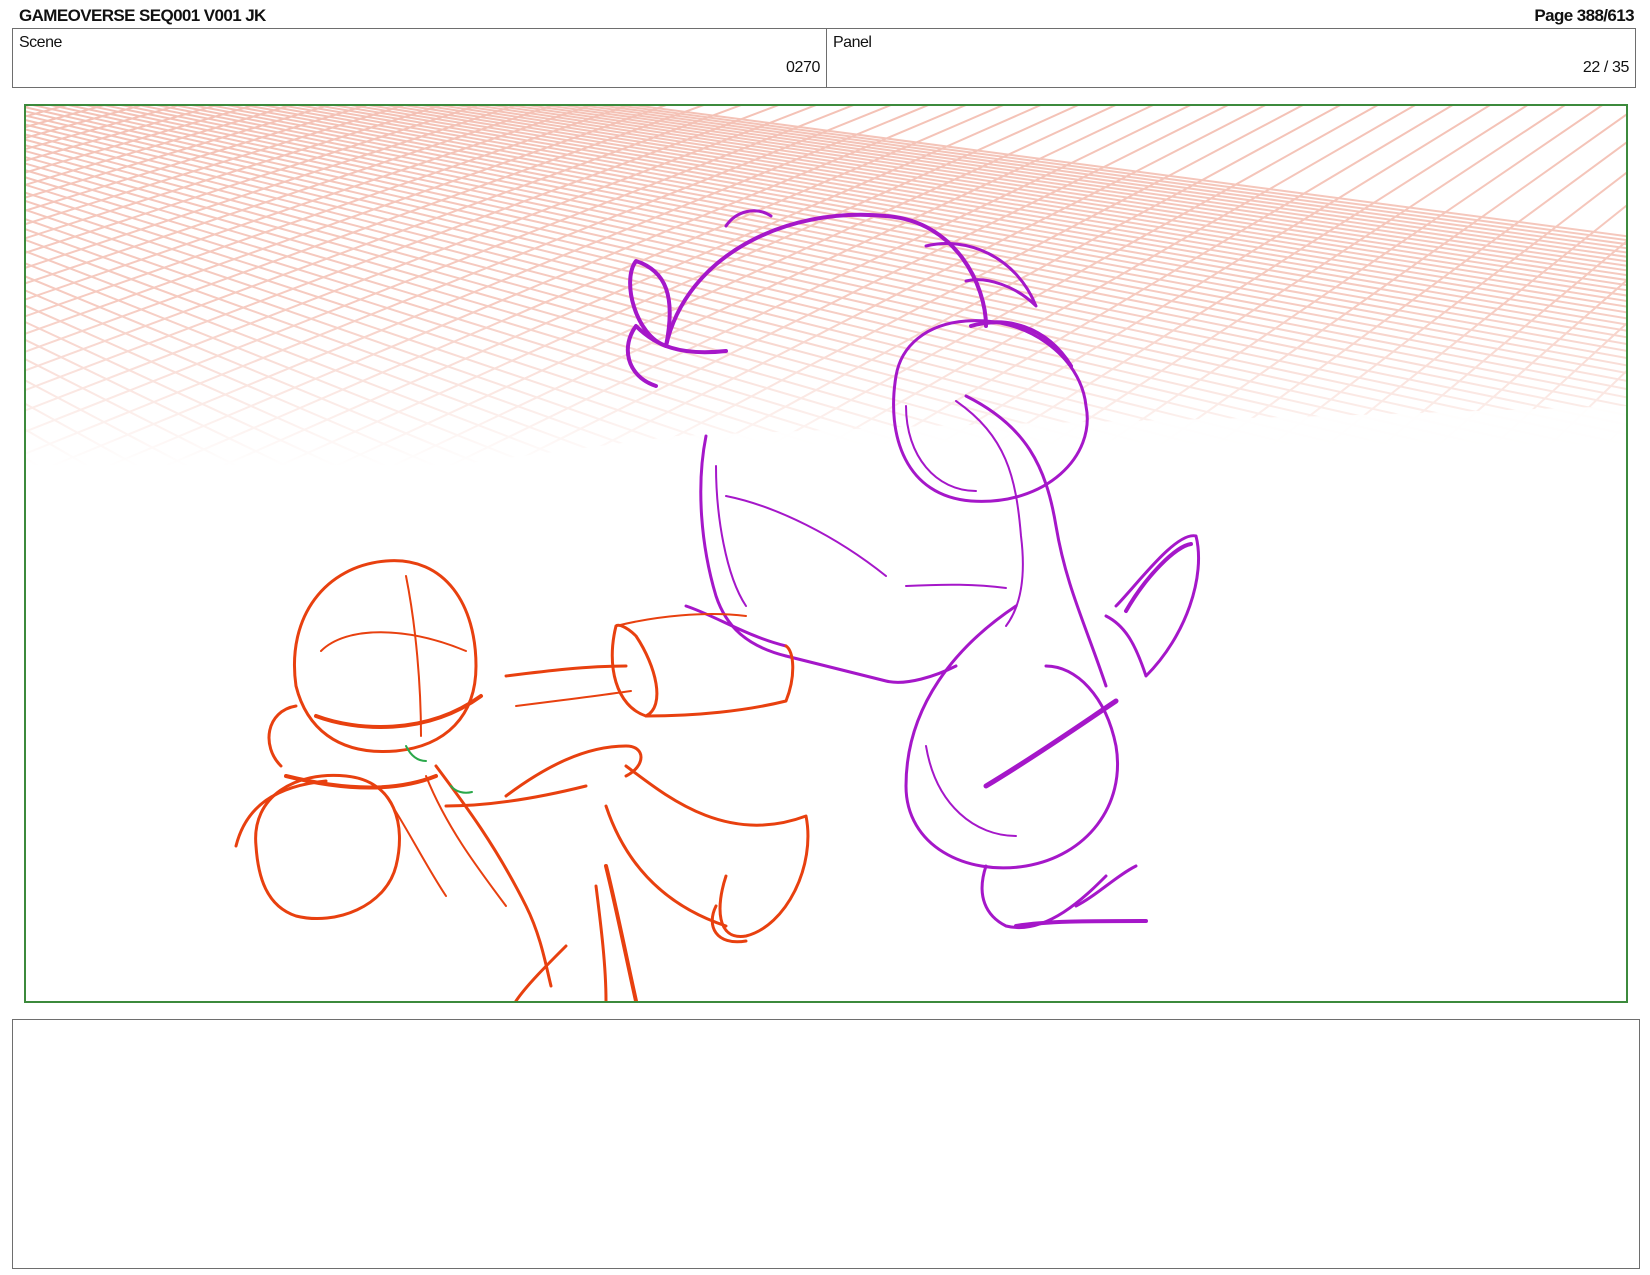  I want to click on info-bar: Scene 0270 Panel 22 / 35, so click(824, 58).